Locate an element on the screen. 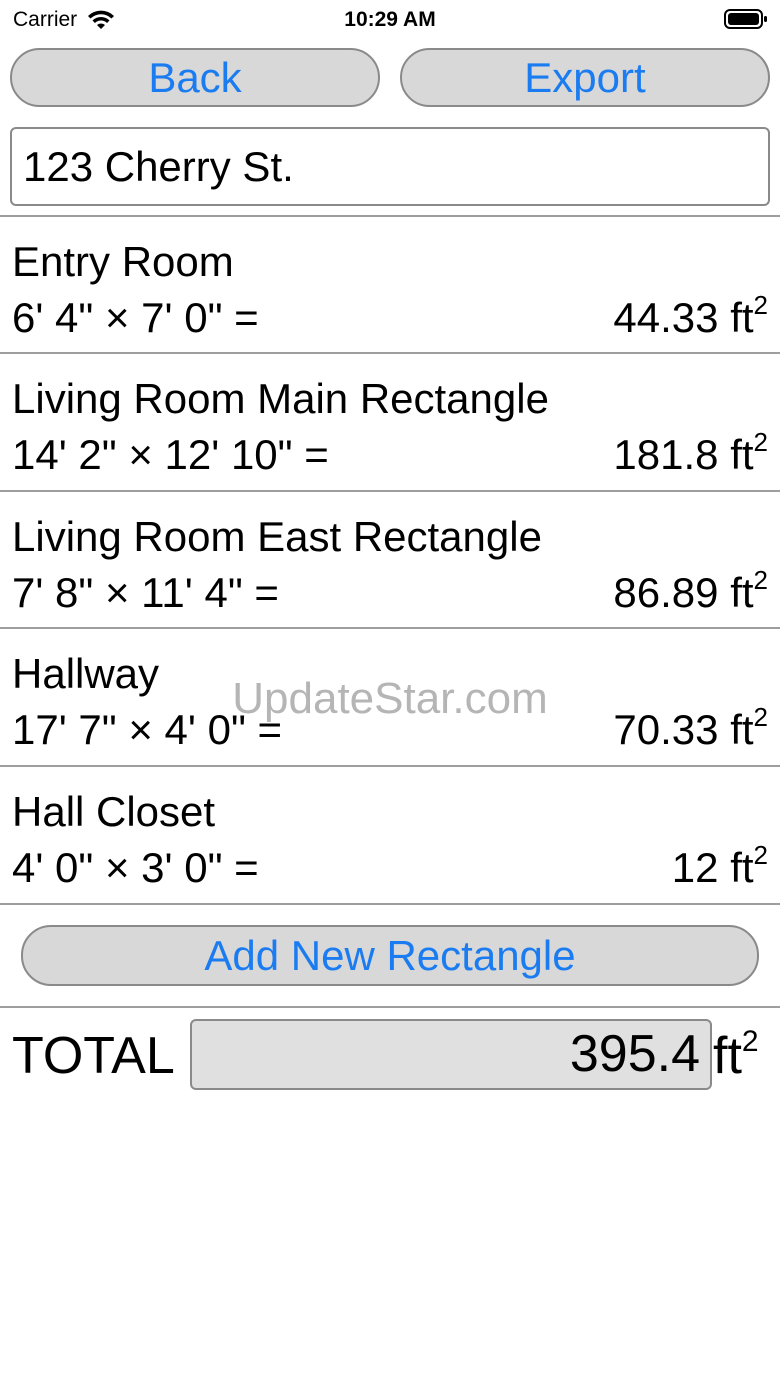  room-area: 86.89 ft2 is located at coordinates (690, 591).